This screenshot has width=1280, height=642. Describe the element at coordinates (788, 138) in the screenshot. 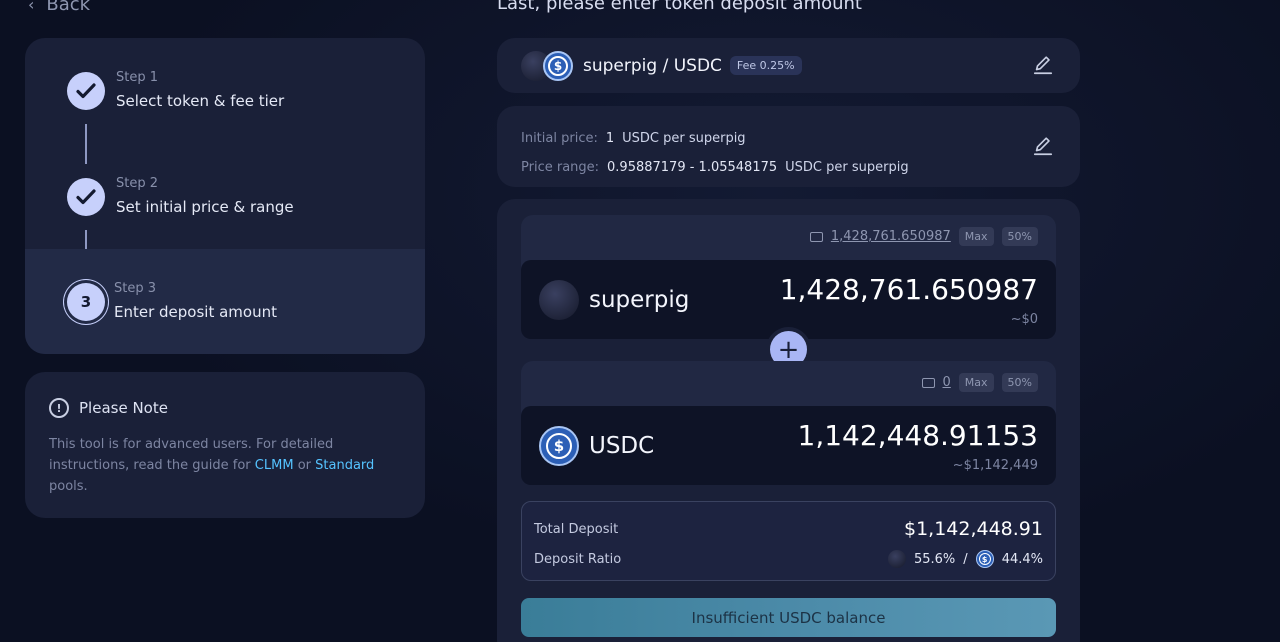

I see `initial-price-row: Initial price: 1 USDC per superpig` at that location.